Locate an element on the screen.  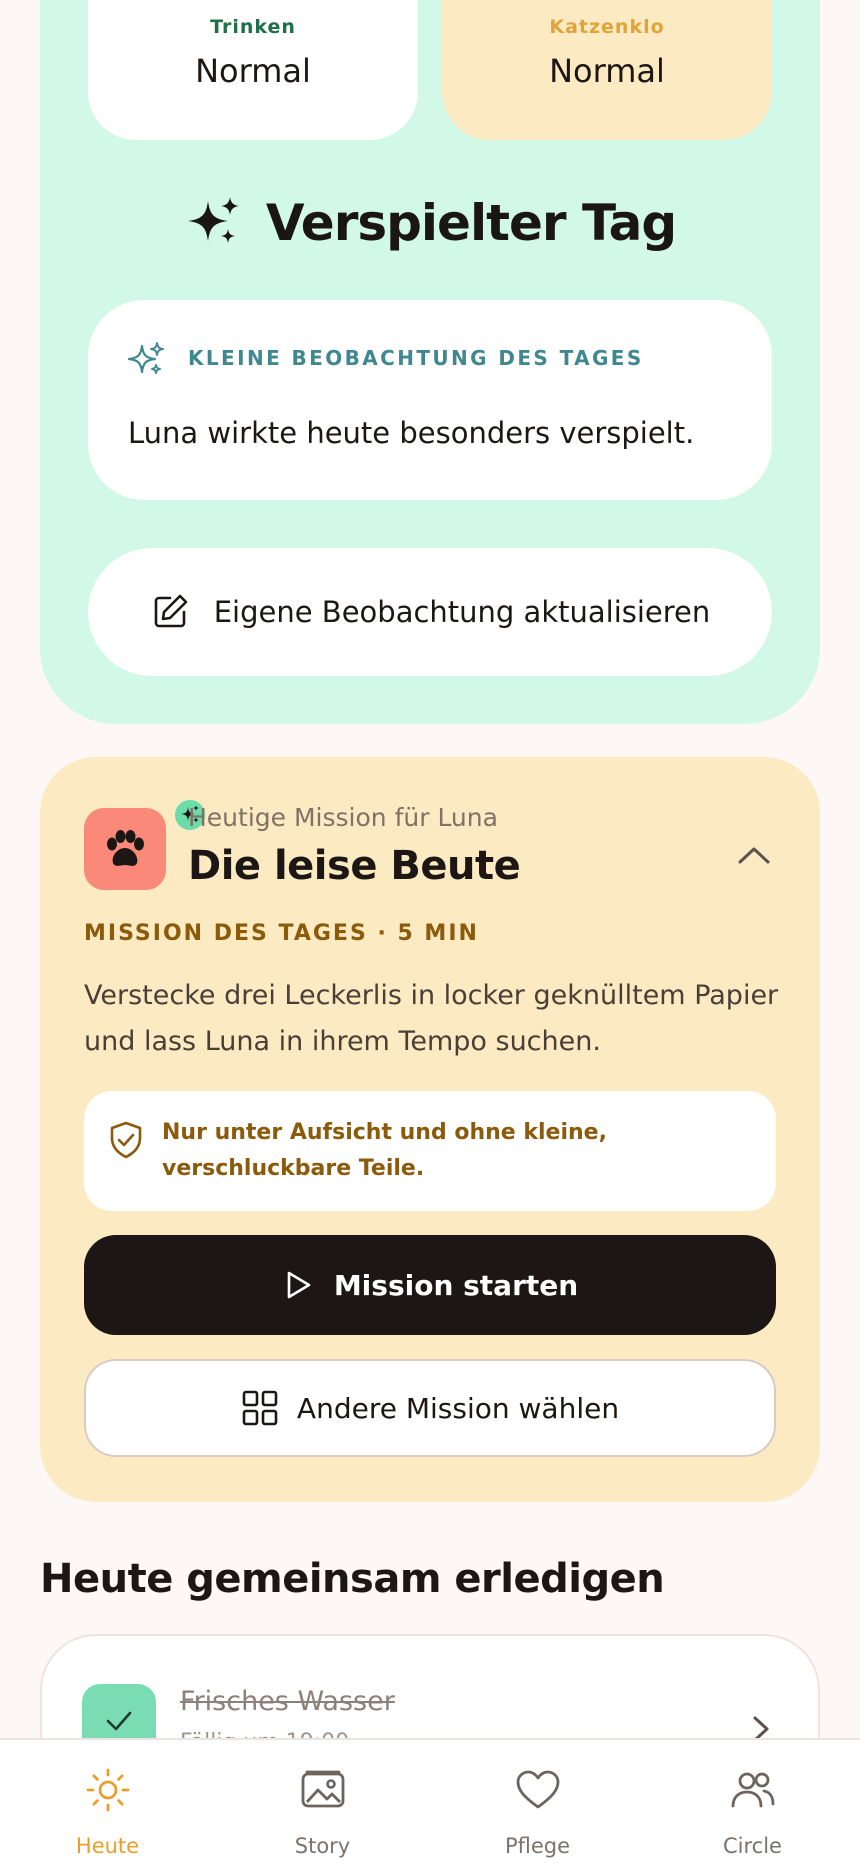
heart-icon is located at coordinates (538, 1789).